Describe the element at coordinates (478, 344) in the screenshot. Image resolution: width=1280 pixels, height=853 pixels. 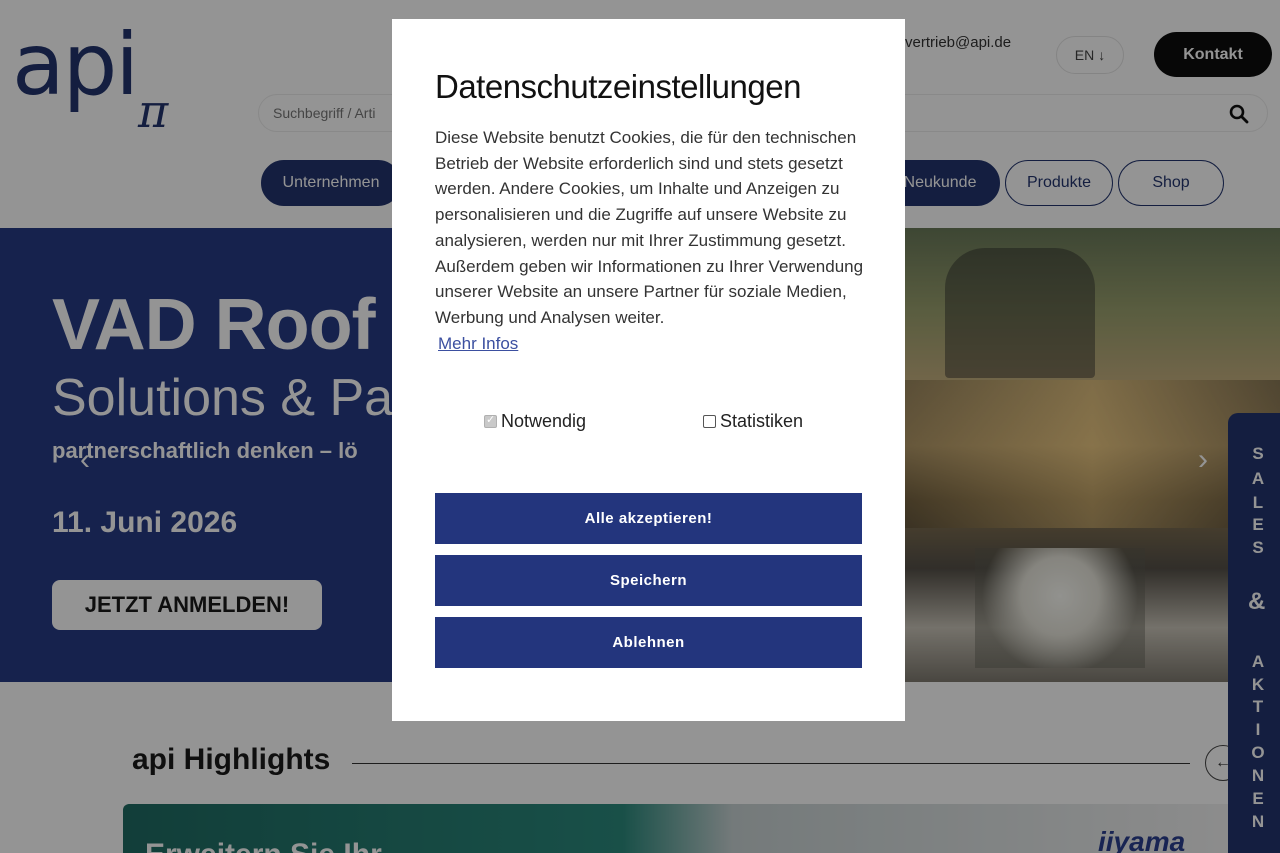
I see `more-info-link: Mehr Infos` at that location.